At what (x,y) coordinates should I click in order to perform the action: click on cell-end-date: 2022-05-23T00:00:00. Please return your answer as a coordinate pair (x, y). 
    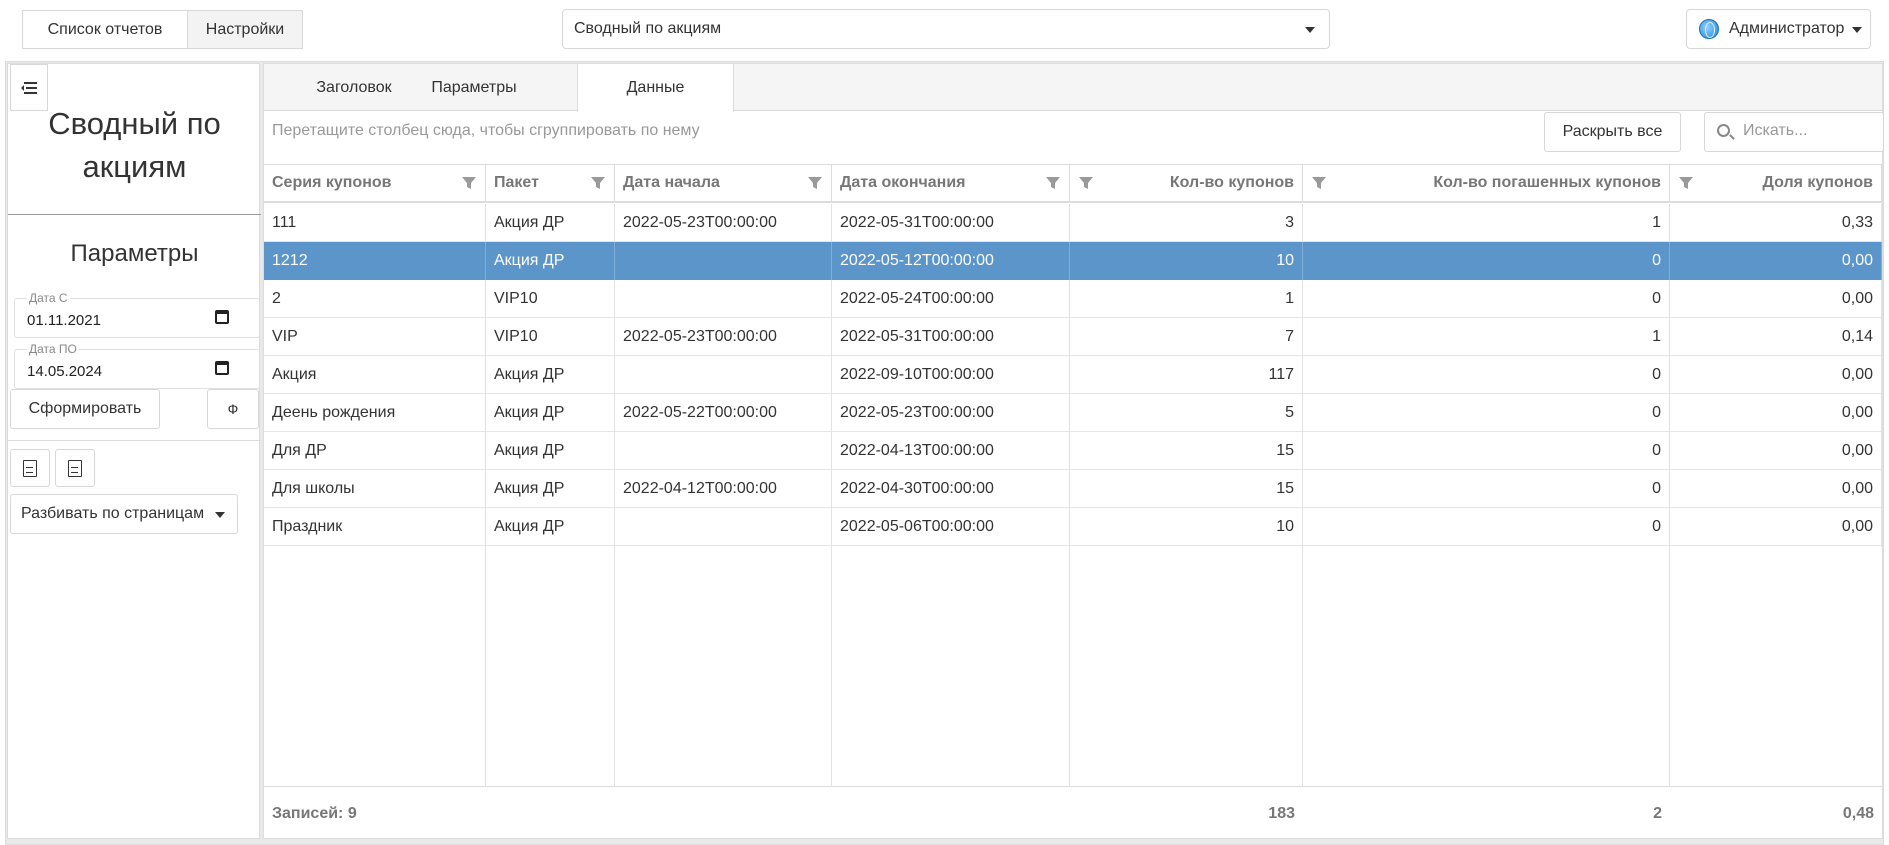
    Looking at the image, I should click on (951, 413).